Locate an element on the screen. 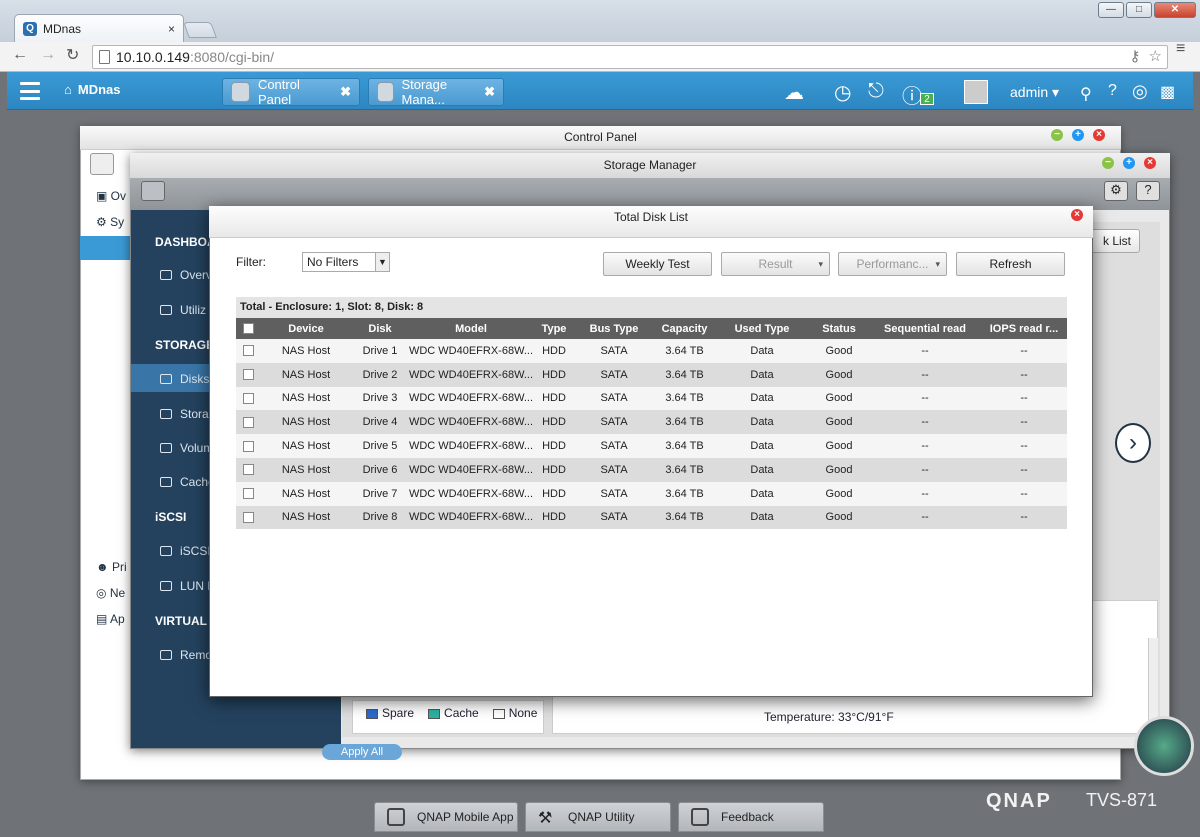 The image size is (1200, 837). weekly-test-button: Weekly Test is located at coordinates (657, 264).